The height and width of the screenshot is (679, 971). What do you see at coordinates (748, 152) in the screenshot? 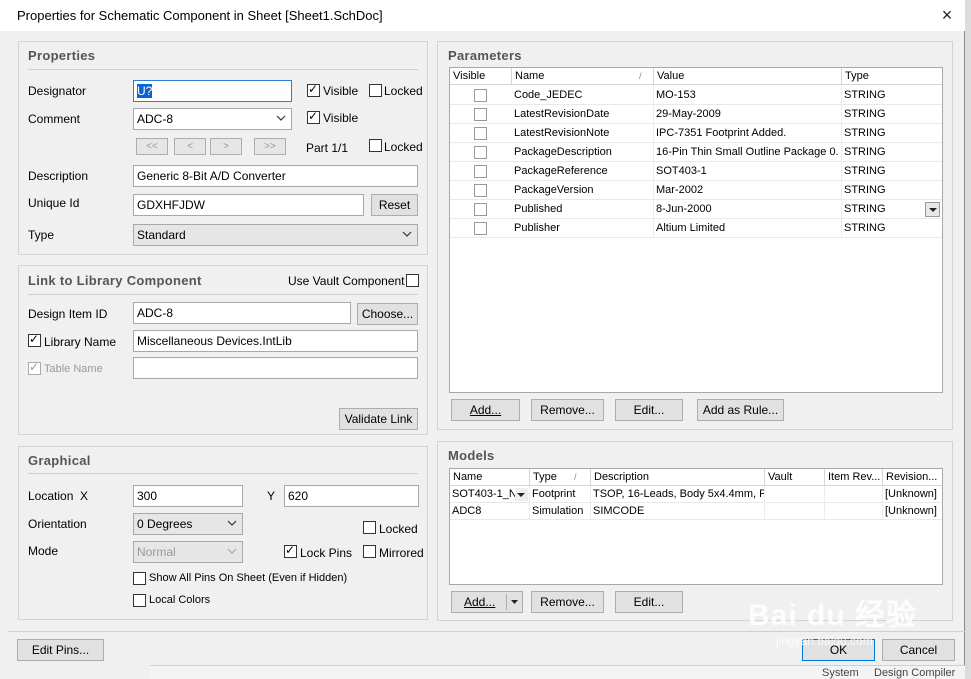
I see `parameter-value: 16-Pin Thin Small Outline Package 0.` at bounding box center [748, 152].